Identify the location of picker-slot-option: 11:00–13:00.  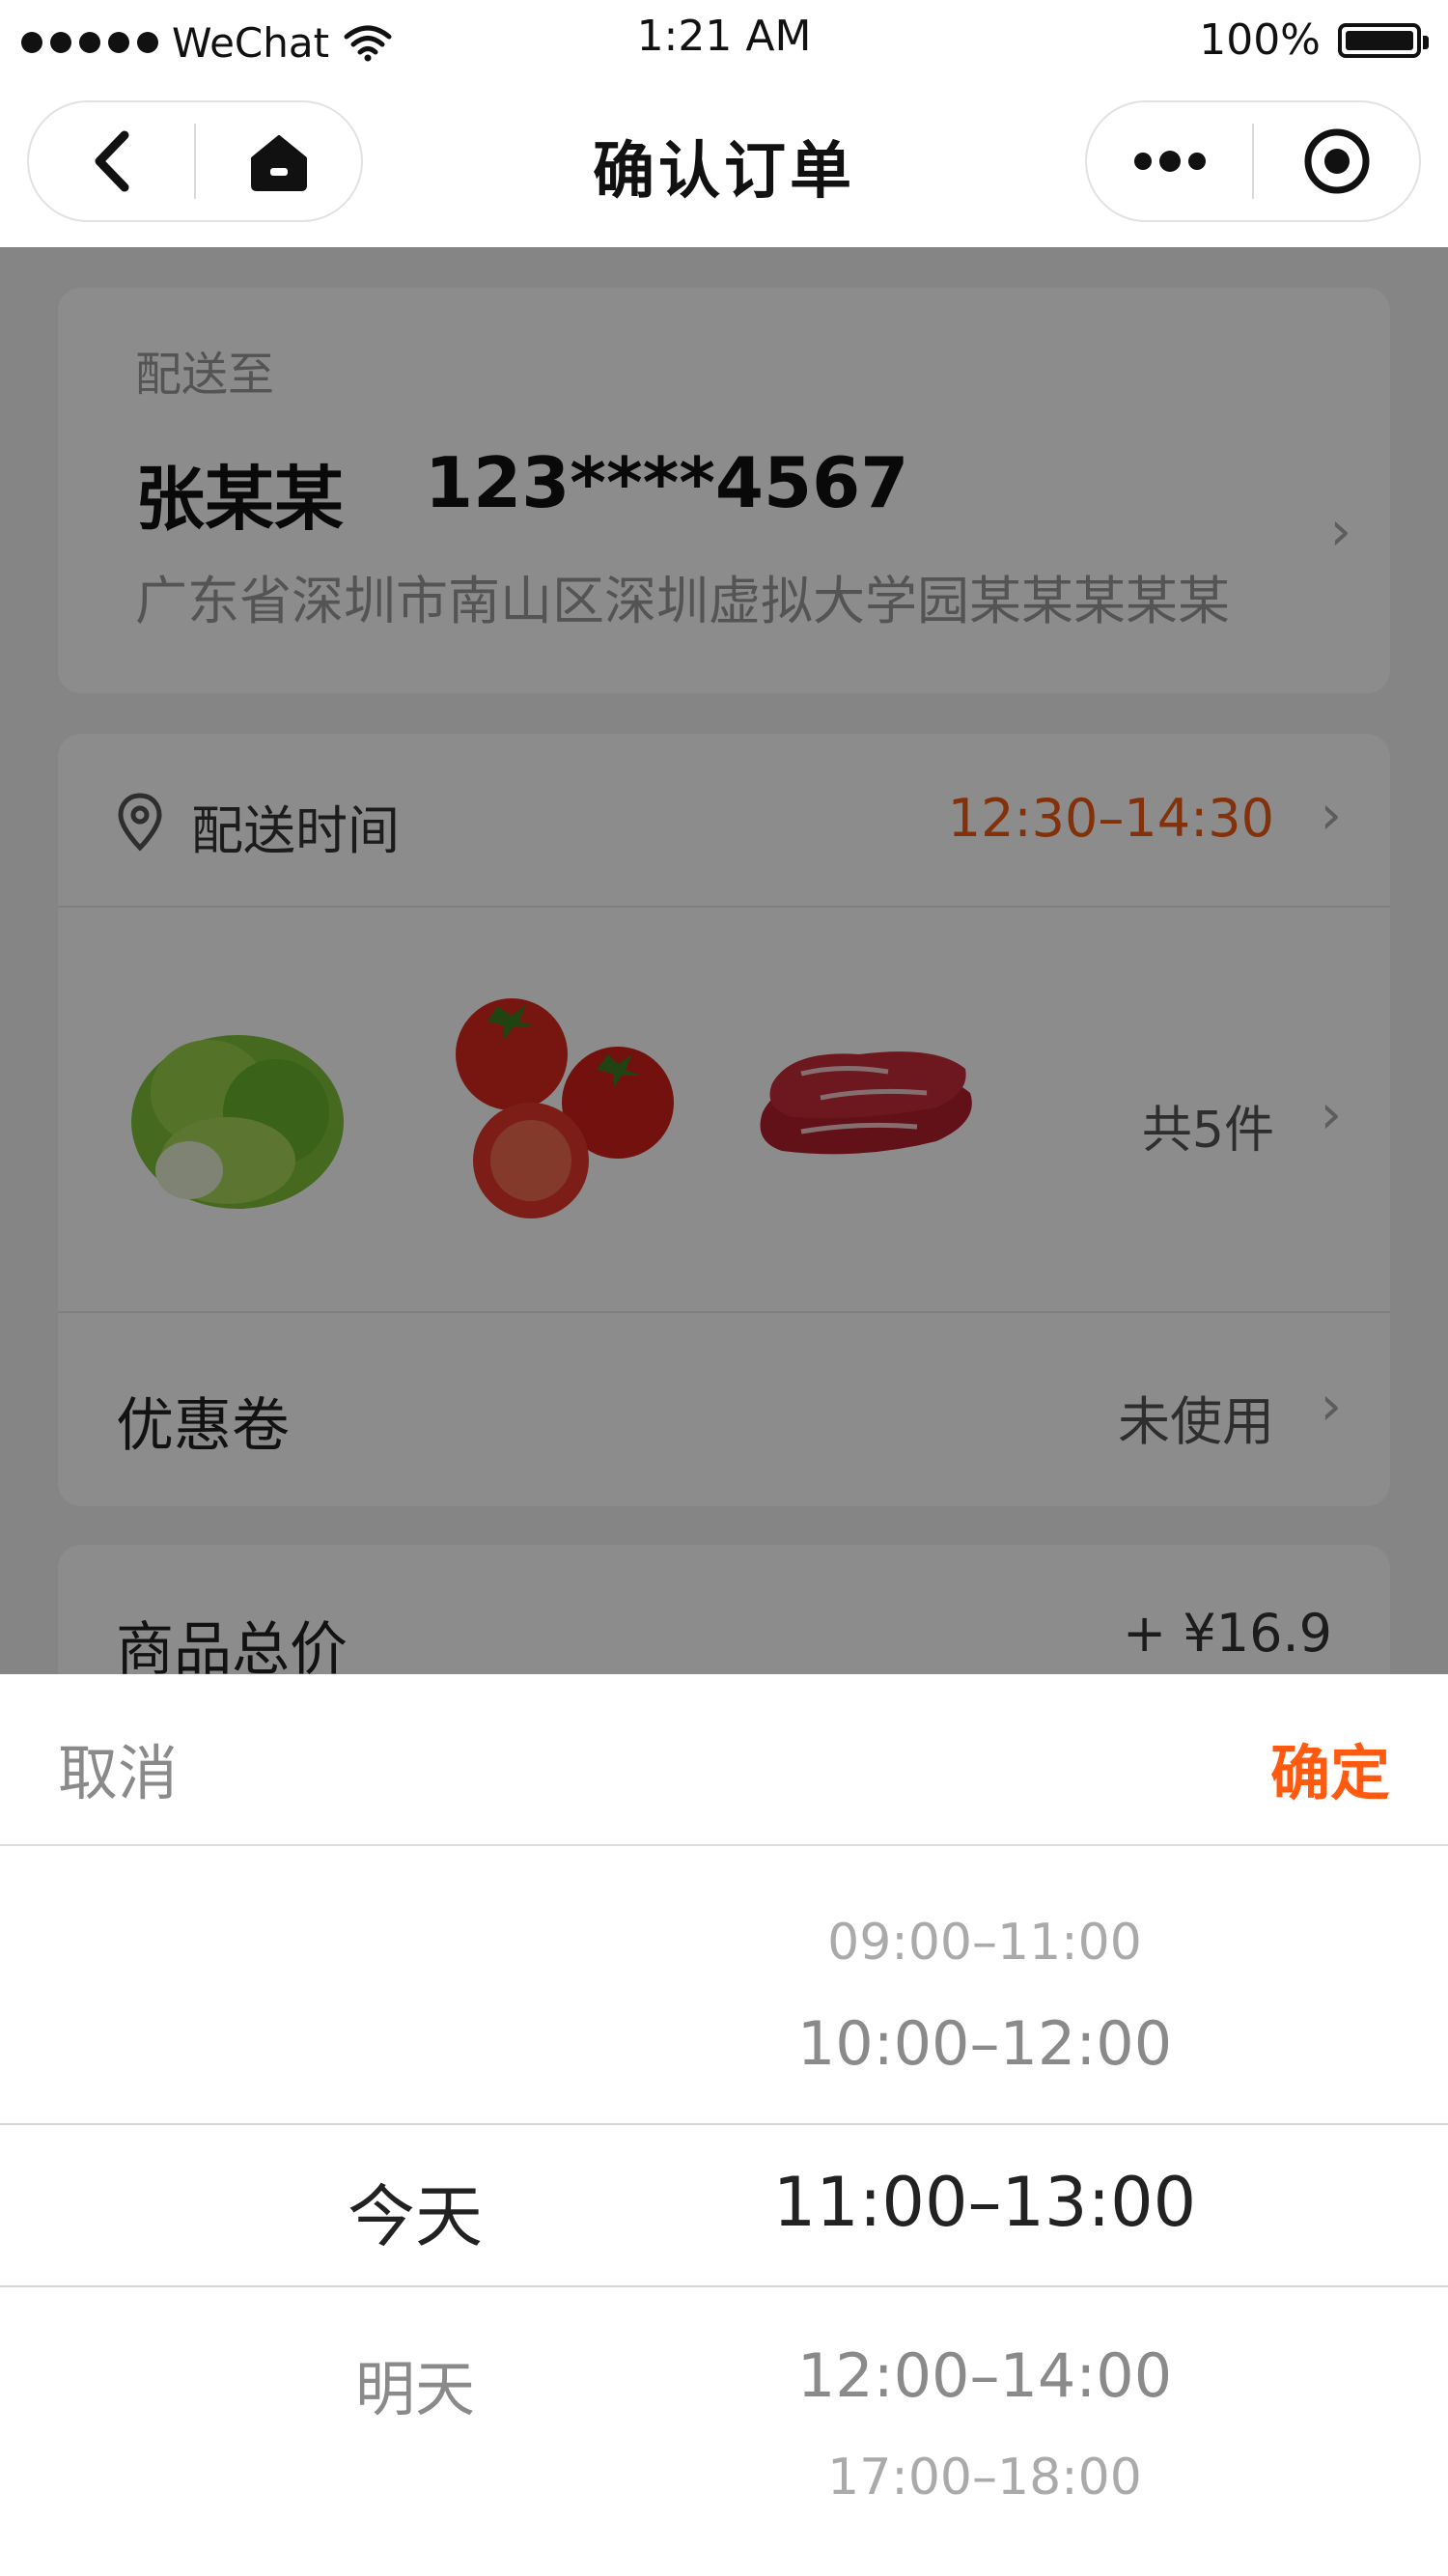
(985, 2203).